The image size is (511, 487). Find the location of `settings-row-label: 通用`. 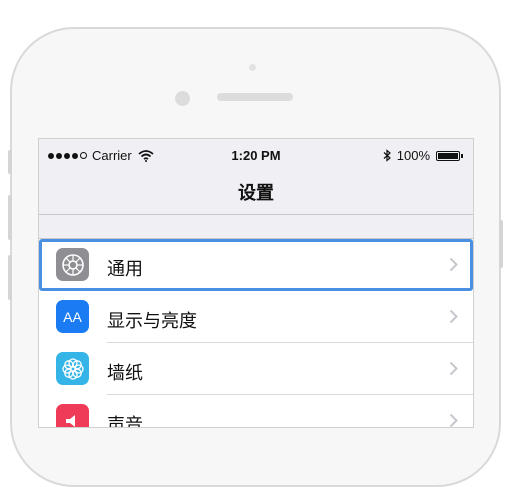

settings-row-label: 通用 is located at coordinates (125, 269).